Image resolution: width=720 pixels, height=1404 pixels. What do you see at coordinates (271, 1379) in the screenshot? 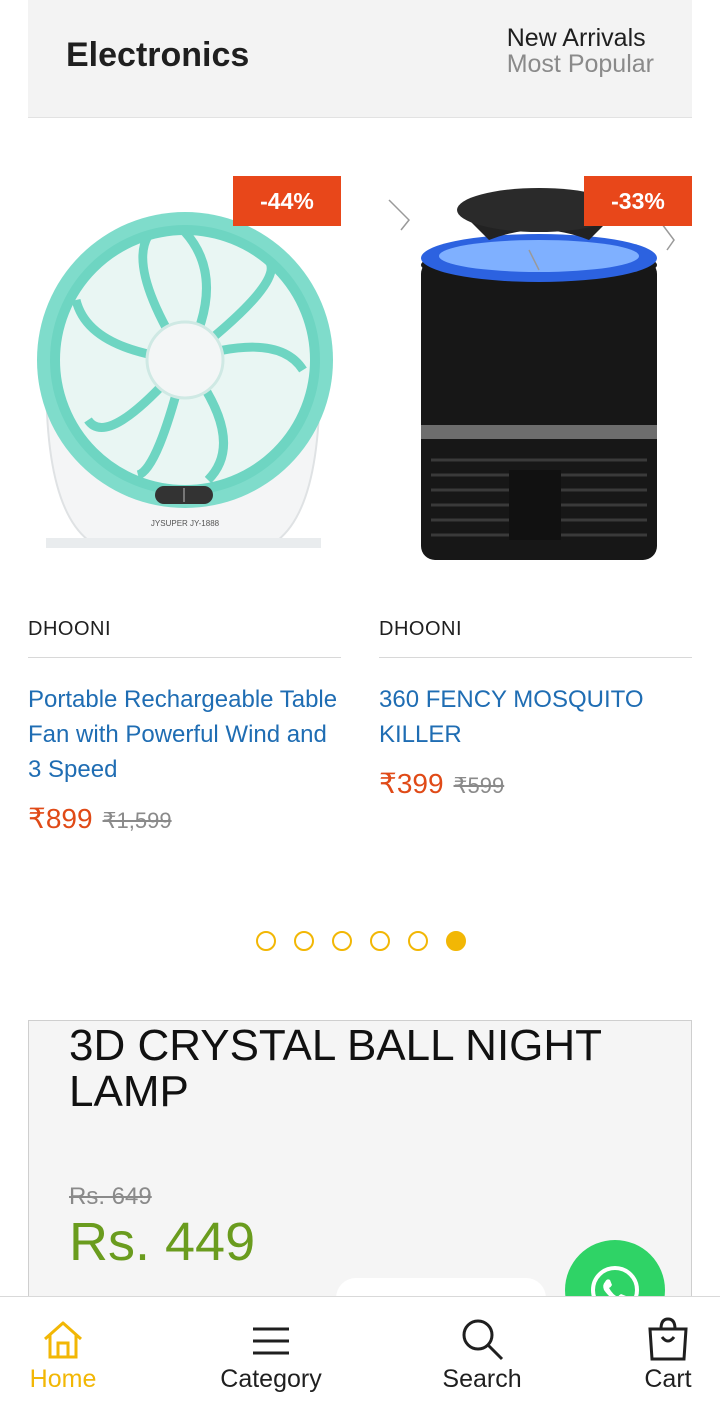
I see `nav-category-label: Category` at bounding box center [271, 1379].